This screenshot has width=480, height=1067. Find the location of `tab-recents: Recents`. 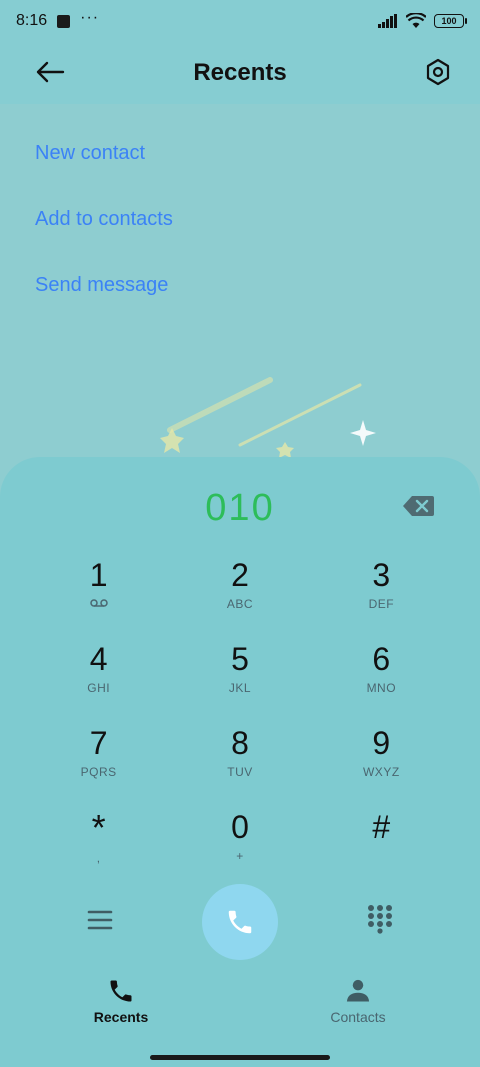

tab-recents: Recents is located at coordinates (121, 1001).